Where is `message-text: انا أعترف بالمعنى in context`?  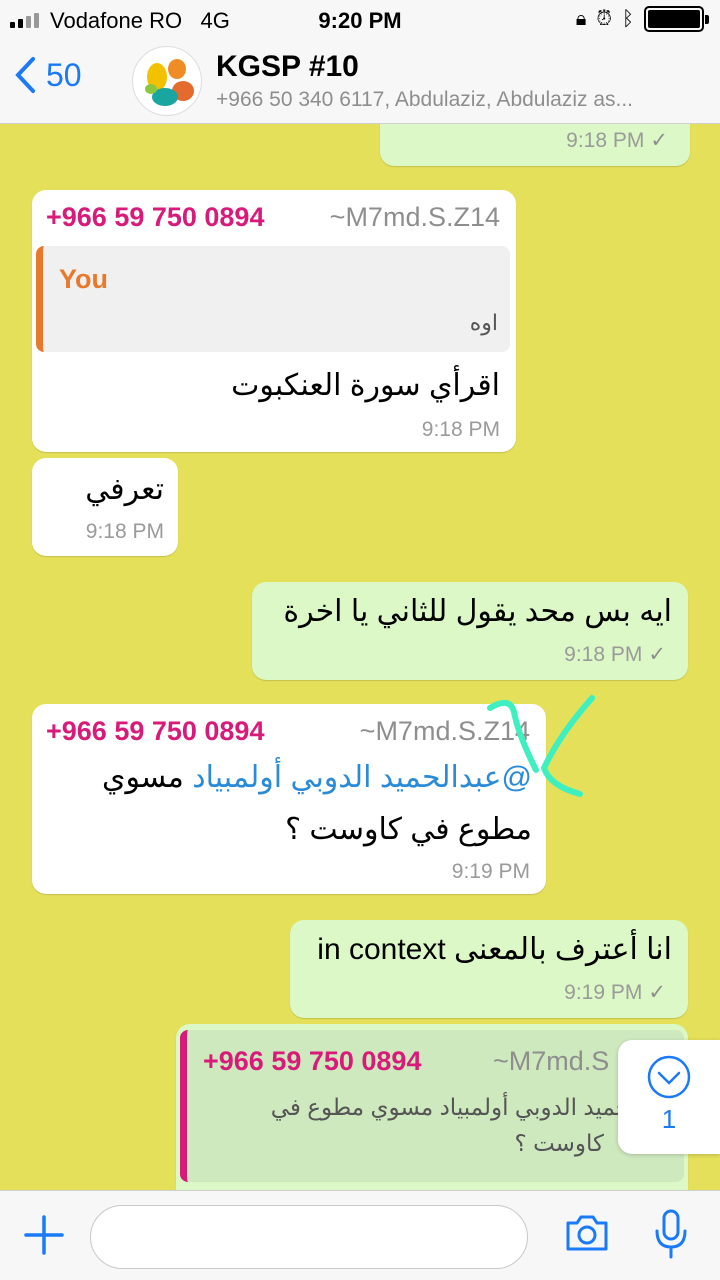 message-text: انا أعترف بالمعنى in context is located at coordinates (494, 949).